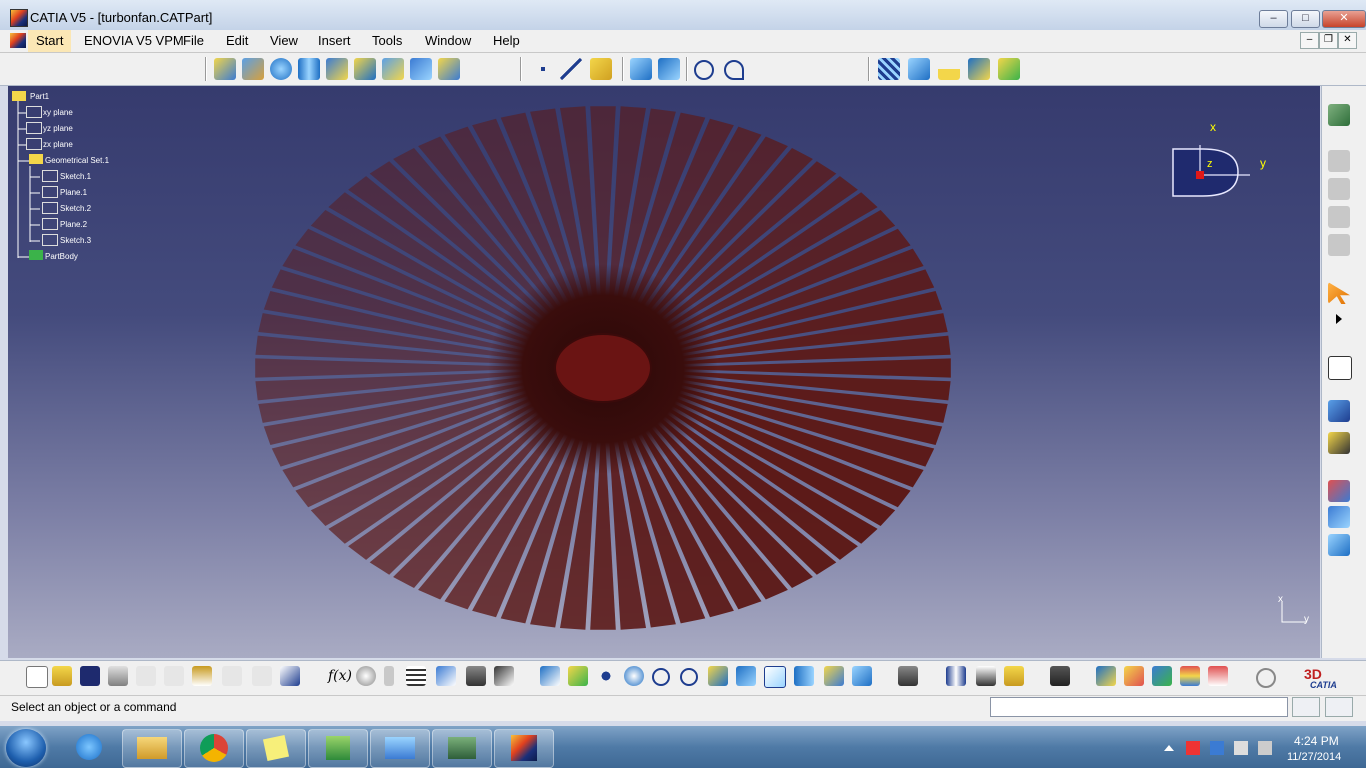  What do you see at coordinates (1241, 748) in the screenshot?
I see `network-icon` at bounding box center [1241, 748].